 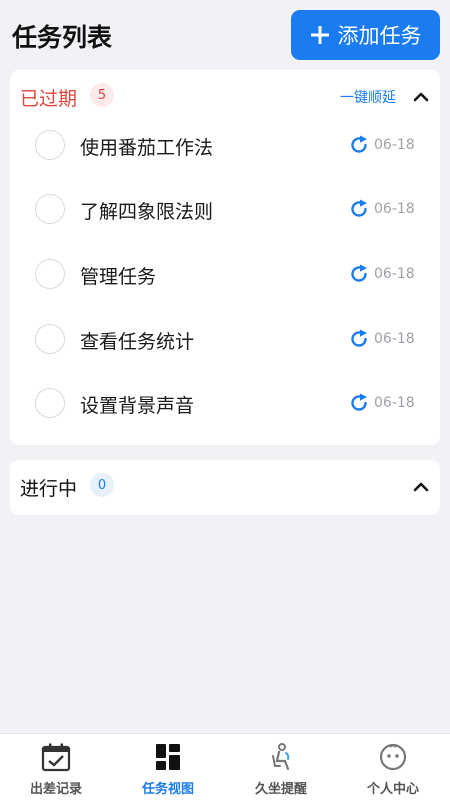 I want to click on task-label: 使用番茄工作法, so click(x=147, y=148).